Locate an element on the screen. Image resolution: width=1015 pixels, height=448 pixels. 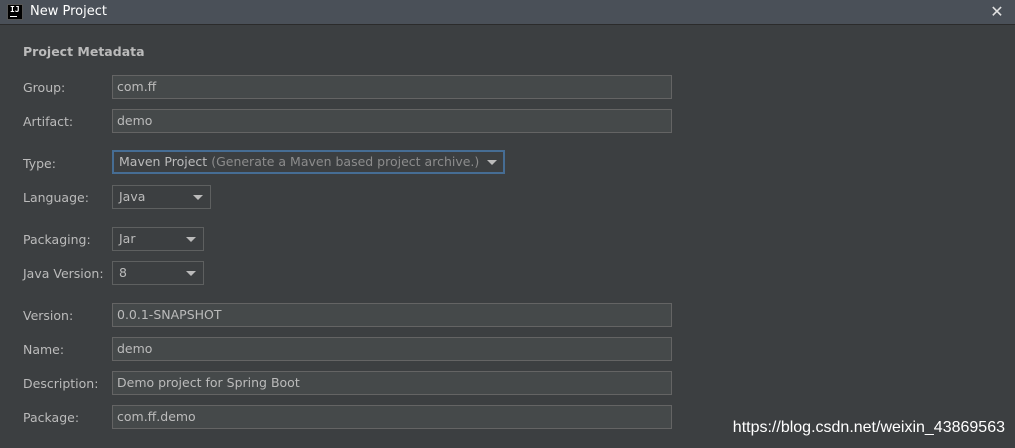
section-title: Project Metadata is located at coordinates (84, 51).